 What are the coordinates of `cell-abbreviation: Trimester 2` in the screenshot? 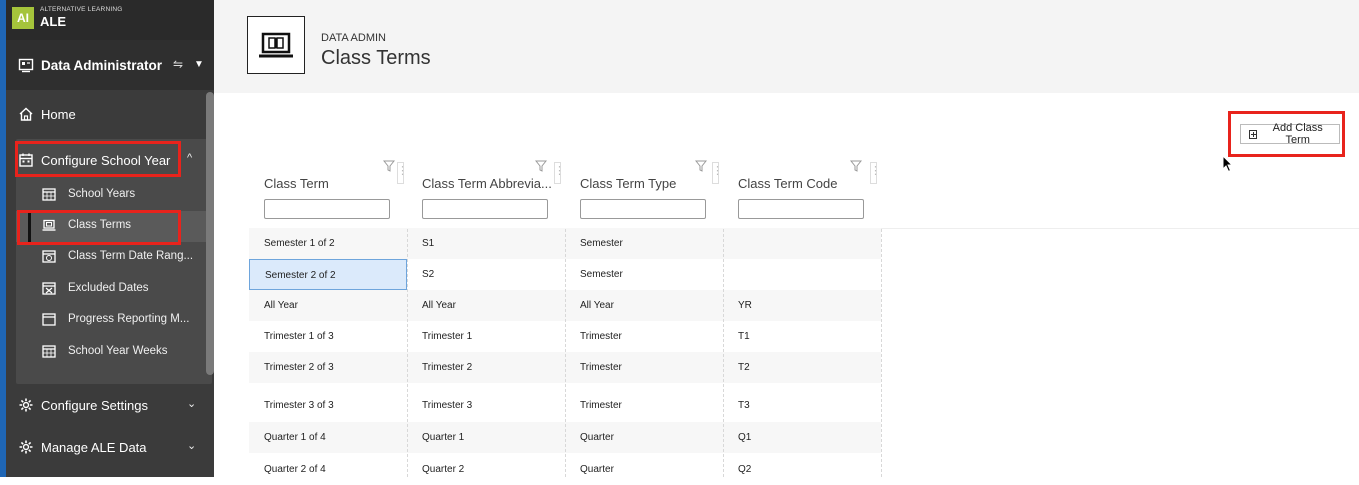 It's located at (486, 367).